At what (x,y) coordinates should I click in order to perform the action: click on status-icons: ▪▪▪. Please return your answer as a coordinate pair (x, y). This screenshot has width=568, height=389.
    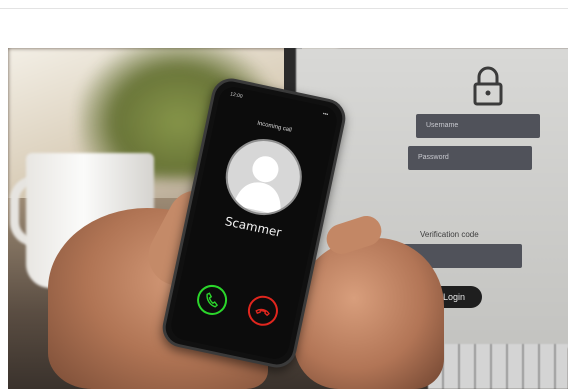
    Looking at the image, I should click on (325, 114).